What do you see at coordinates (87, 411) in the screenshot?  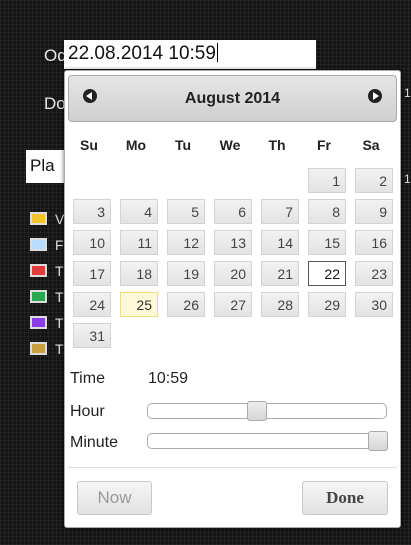 I see `hour-label: Hour` at bounding box center [87, 411].